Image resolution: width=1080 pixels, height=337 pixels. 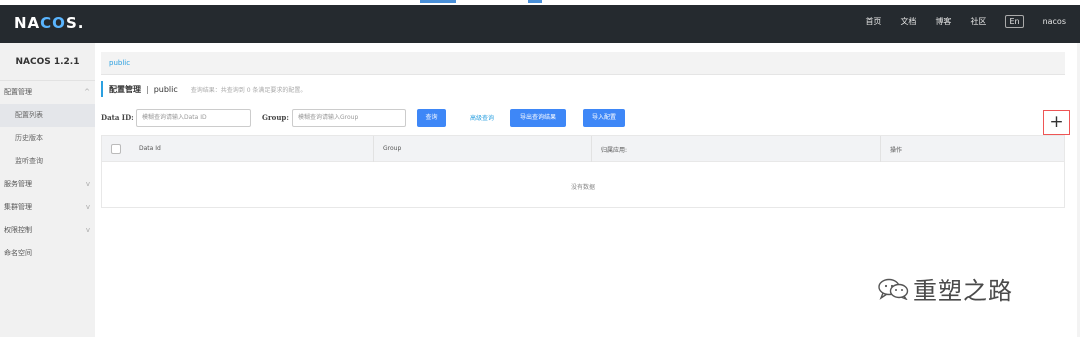 I want to click on column-header-group: Group, so click(x=392, y=148).